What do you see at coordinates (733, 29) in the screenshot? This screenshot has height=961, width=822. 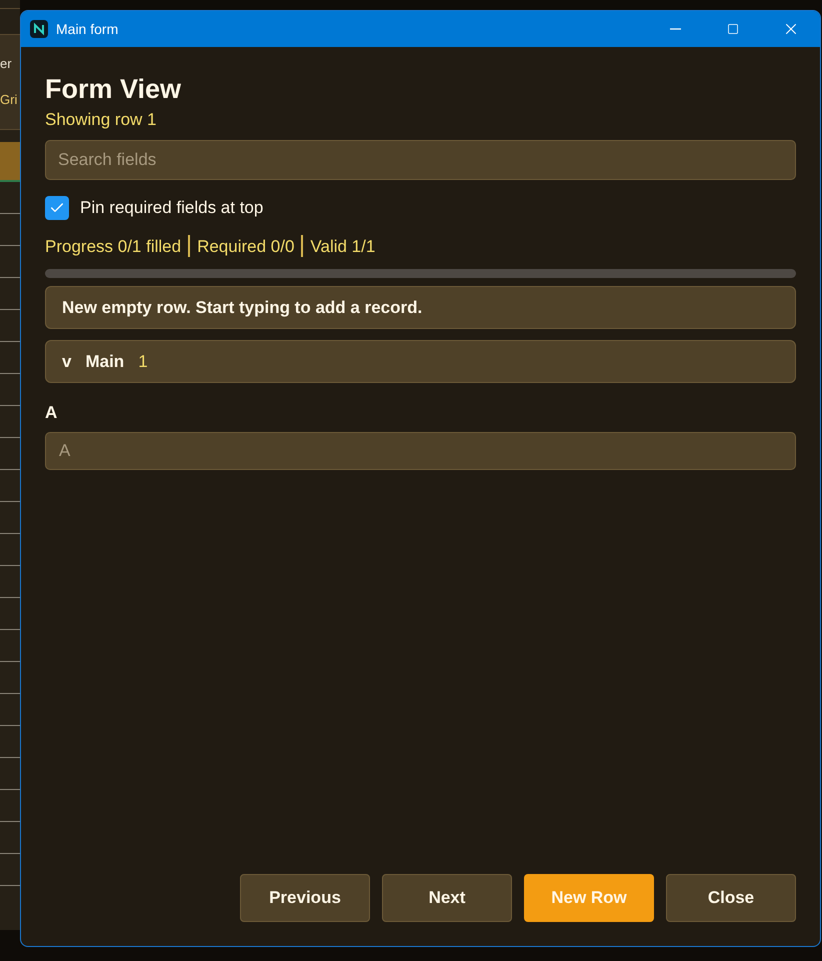 I see `maximize-icon` at bounding box center [733, 29].